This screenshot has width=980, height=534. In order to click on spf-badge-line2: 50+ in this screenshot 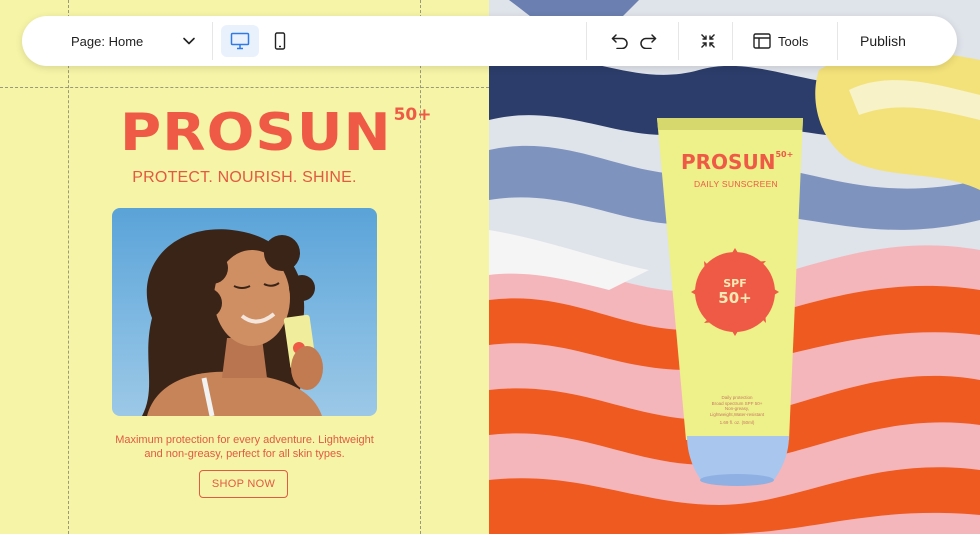, I will do `click(735, 298)`.